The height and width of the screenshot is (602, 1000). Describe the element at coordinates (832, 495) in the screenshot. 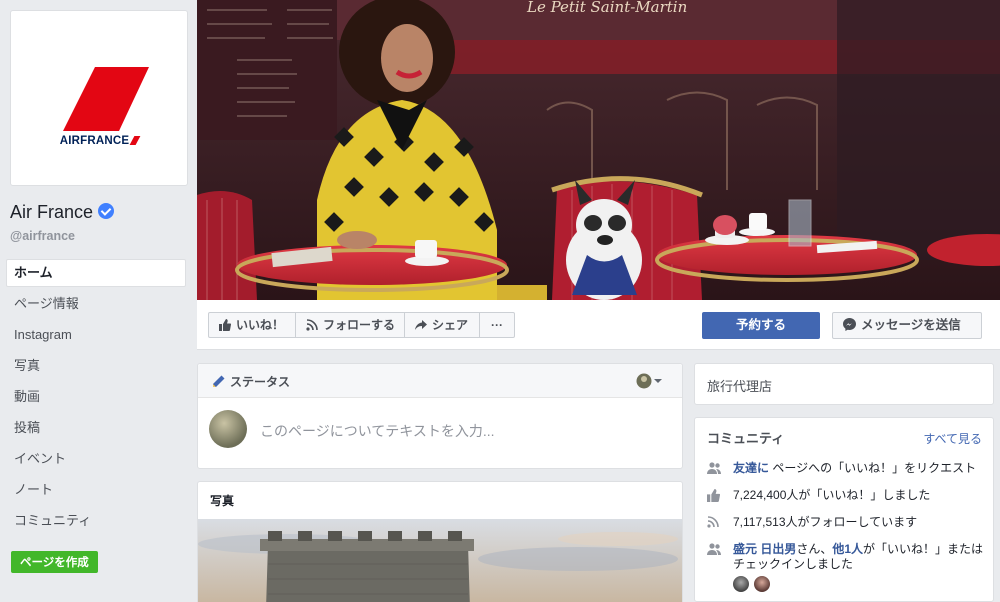

I see `likes-count: 7,224,400人が「いいね！」しました` at that location.